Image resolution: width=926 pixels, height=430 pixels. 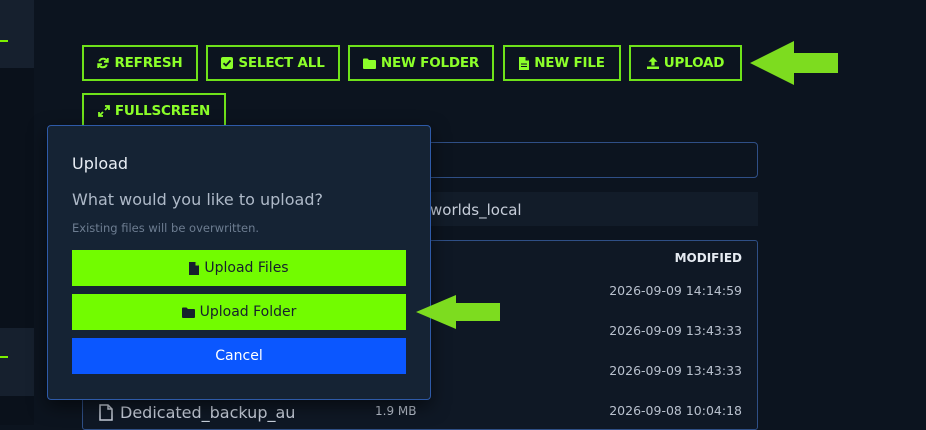 I want to click on cancel-button: Cancel, so click(x=239, y=356).